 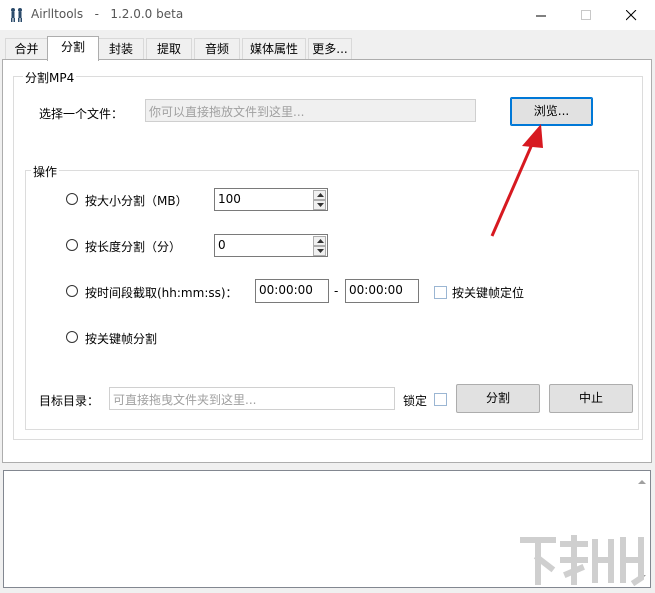 What do you see at coordinates (642, 482) in the screenshot?
I see `scroll-up-icon` at bounding box center [642, 482].